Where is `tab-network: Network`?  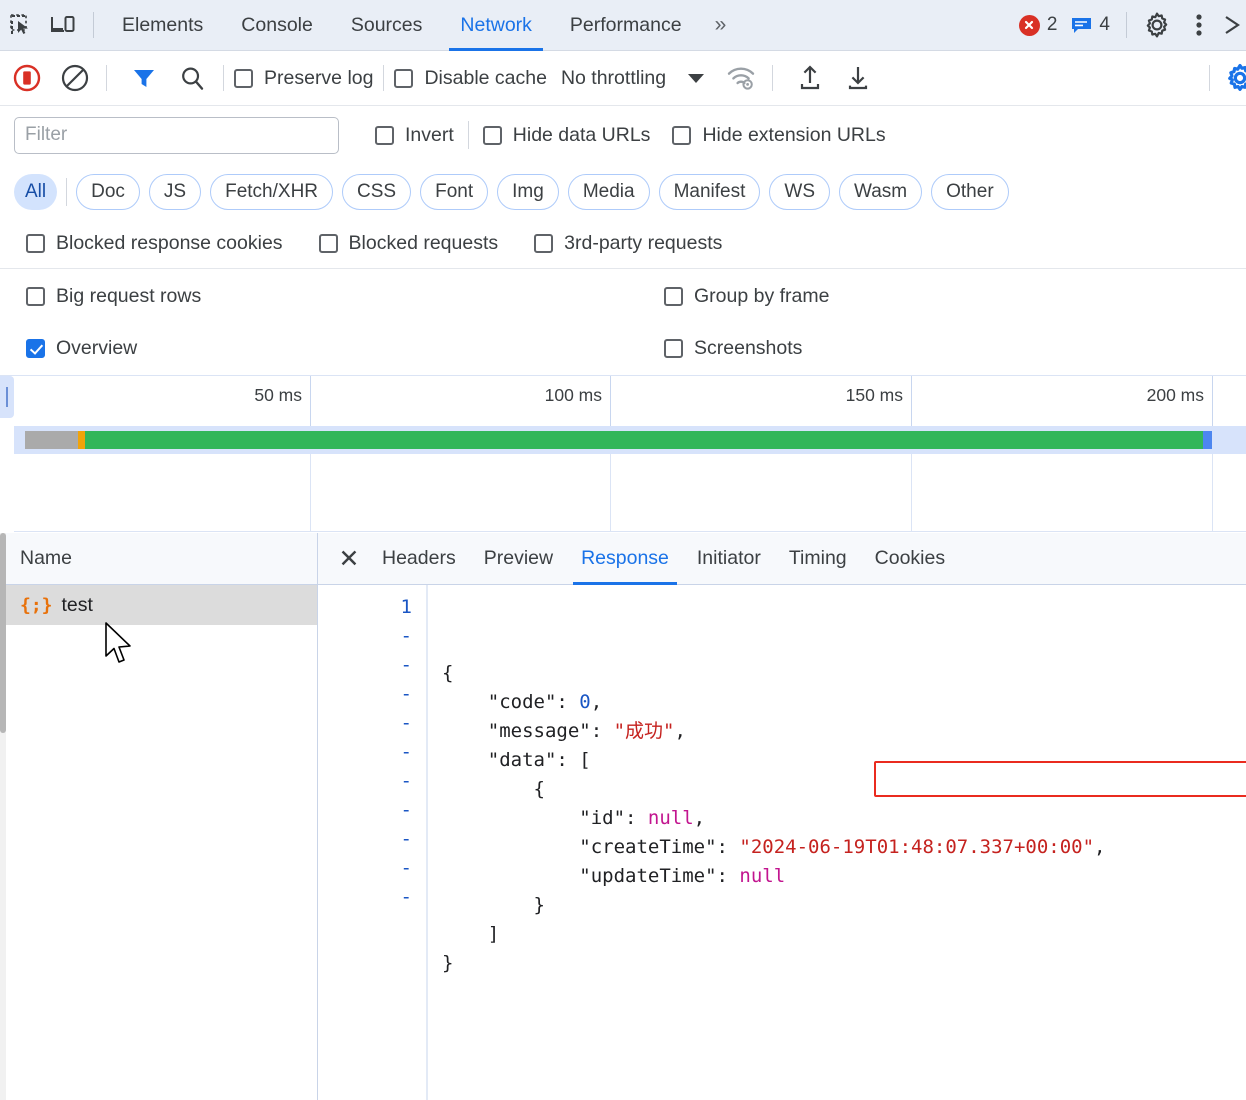
tab-network: Network is located at coordinates (496, 25).